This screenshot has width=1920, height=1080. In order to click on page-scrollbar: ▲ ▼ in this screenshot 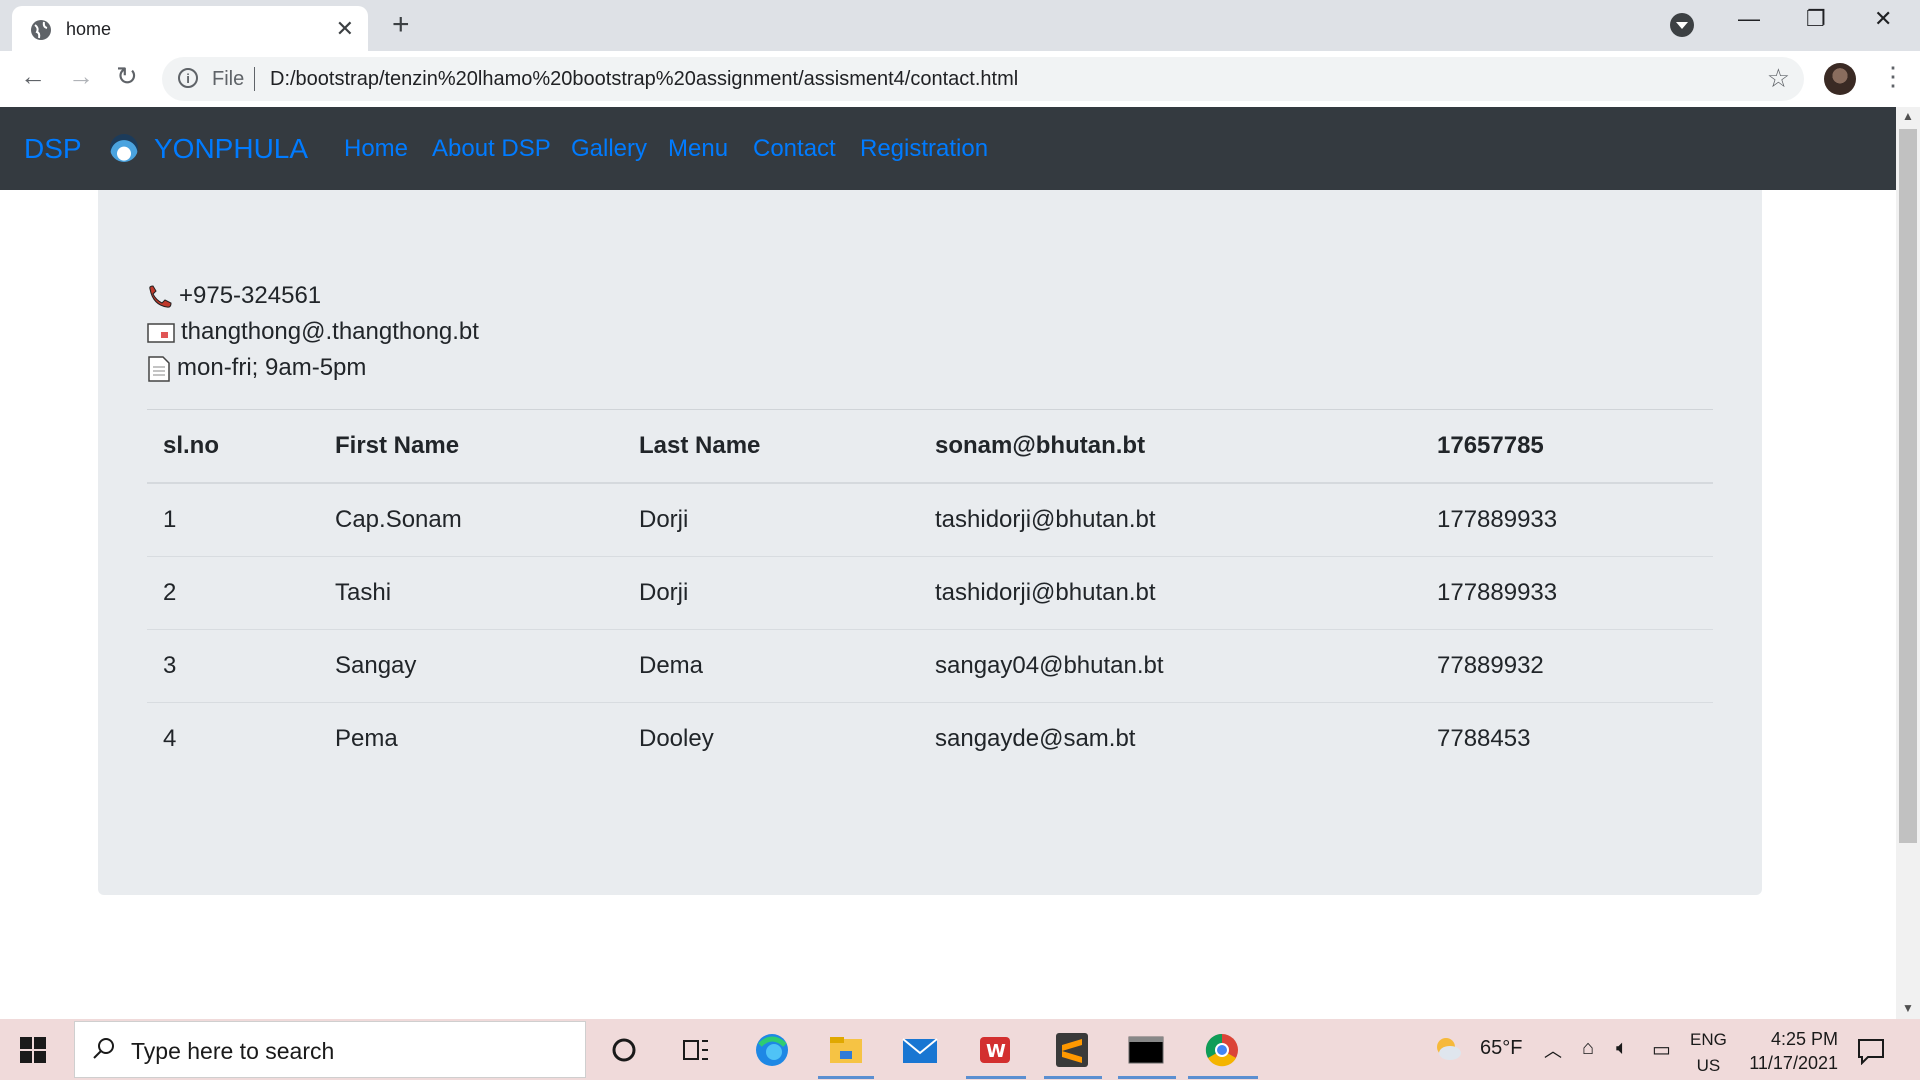, I will do `click(1908, 563)`.